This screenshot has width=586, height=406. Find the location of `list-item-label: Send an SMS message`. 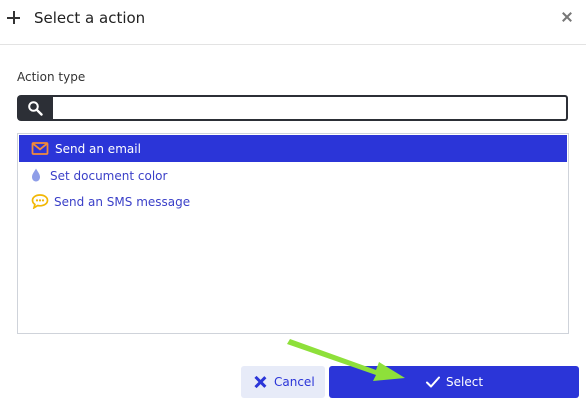

list-item-label: Send an SMS message is located at coordinates (122, 202).